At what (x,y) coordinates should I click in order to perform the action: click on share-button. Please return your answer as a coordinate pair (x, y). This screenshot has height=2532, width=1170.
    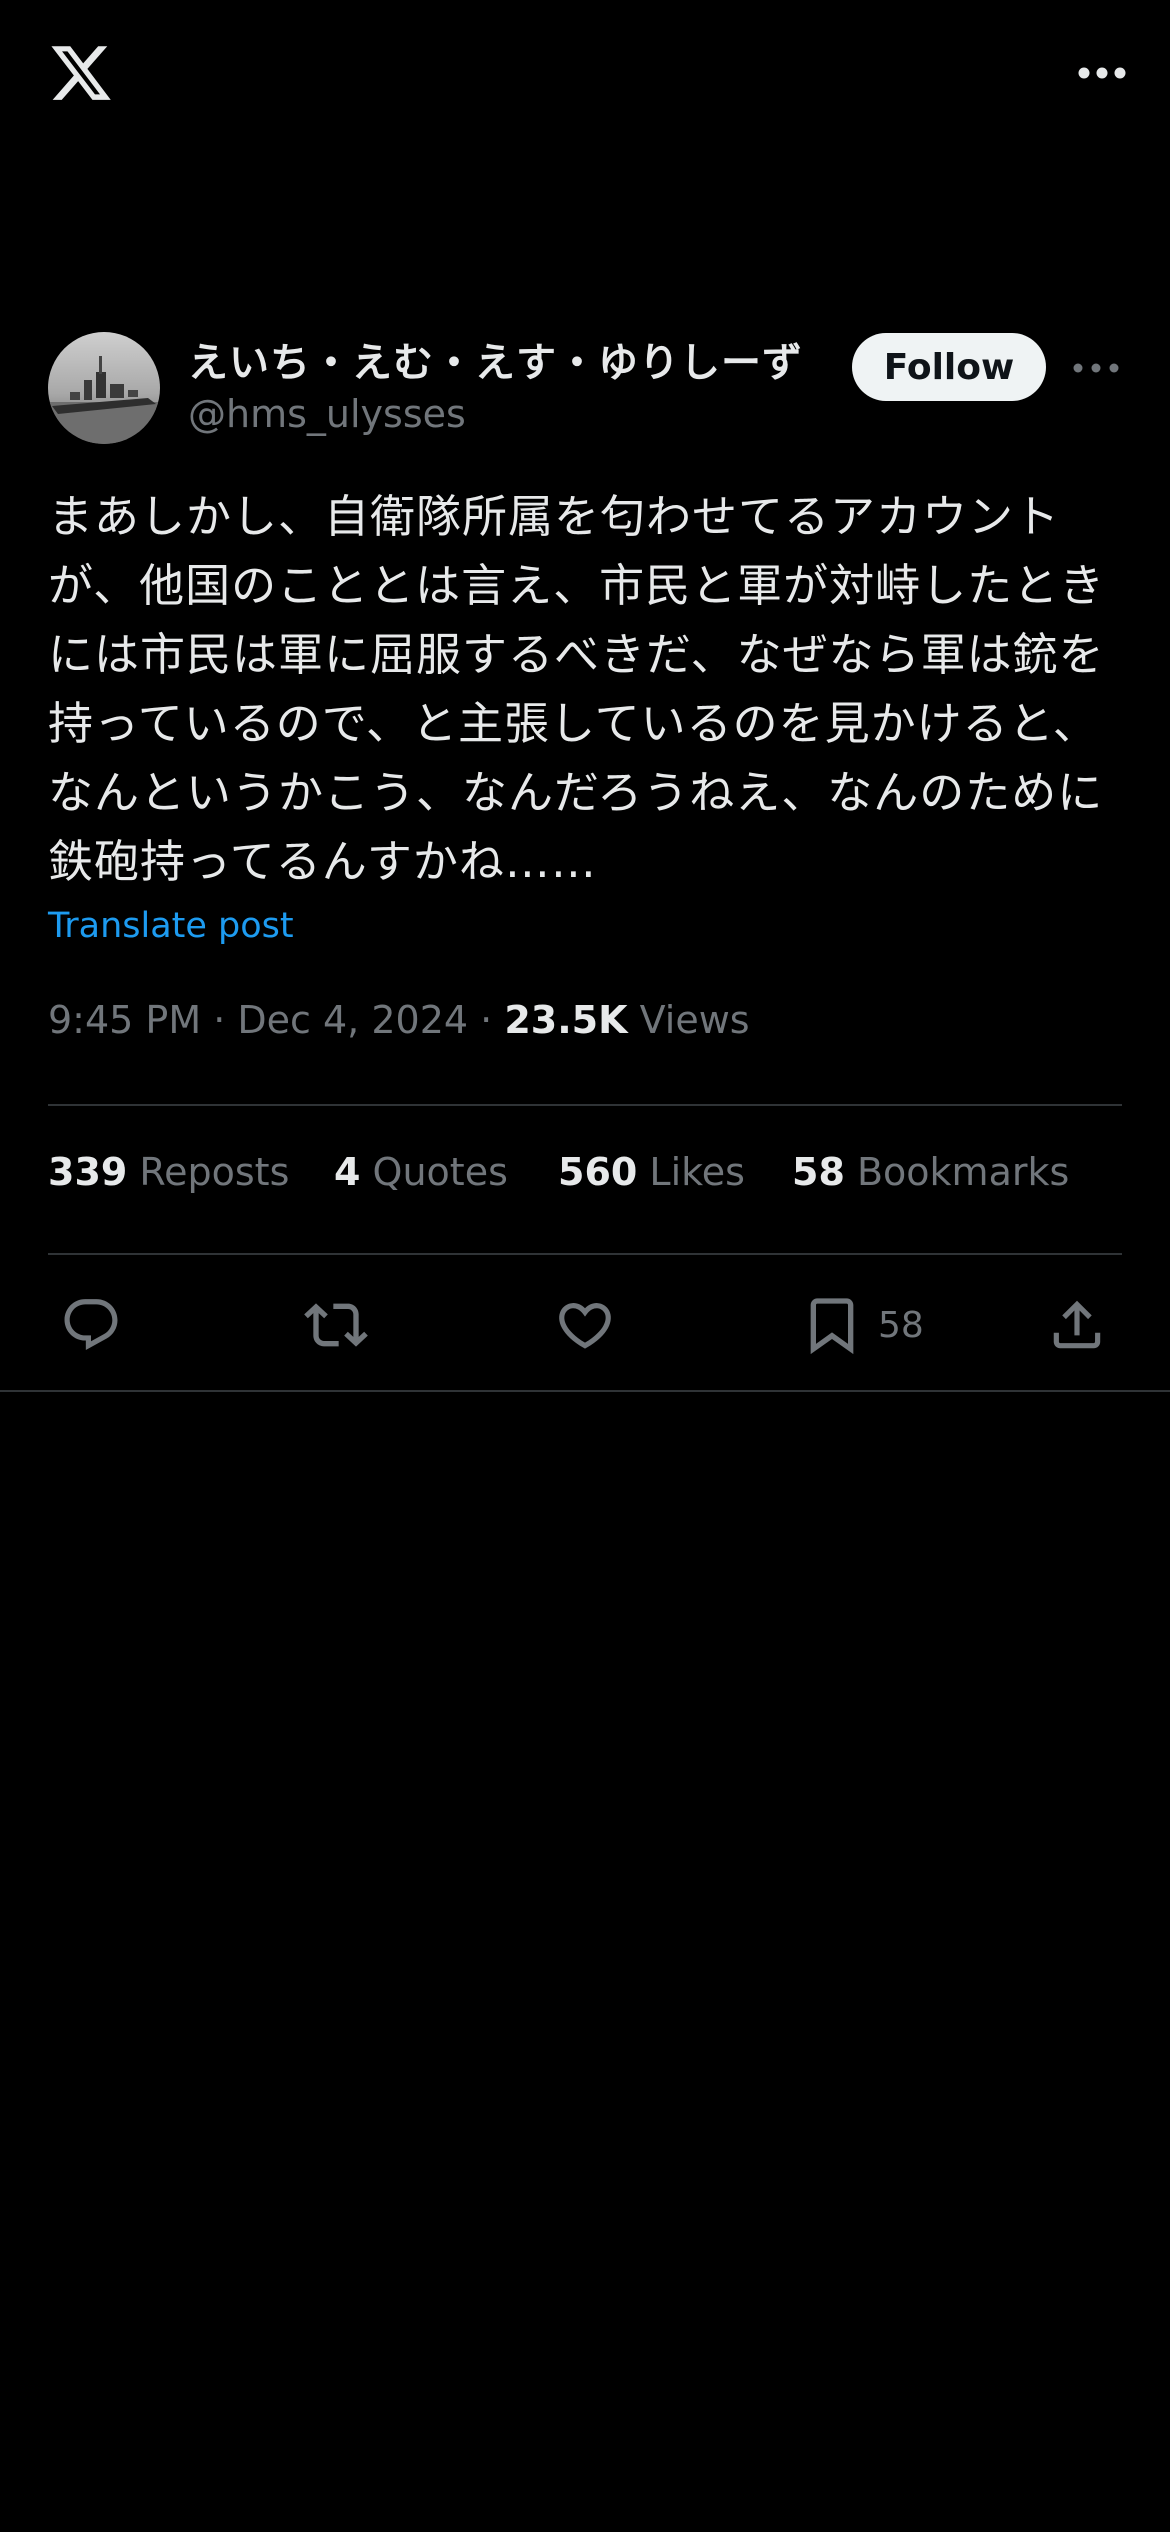
    Looking at the image, I should click on (1077, 1325).